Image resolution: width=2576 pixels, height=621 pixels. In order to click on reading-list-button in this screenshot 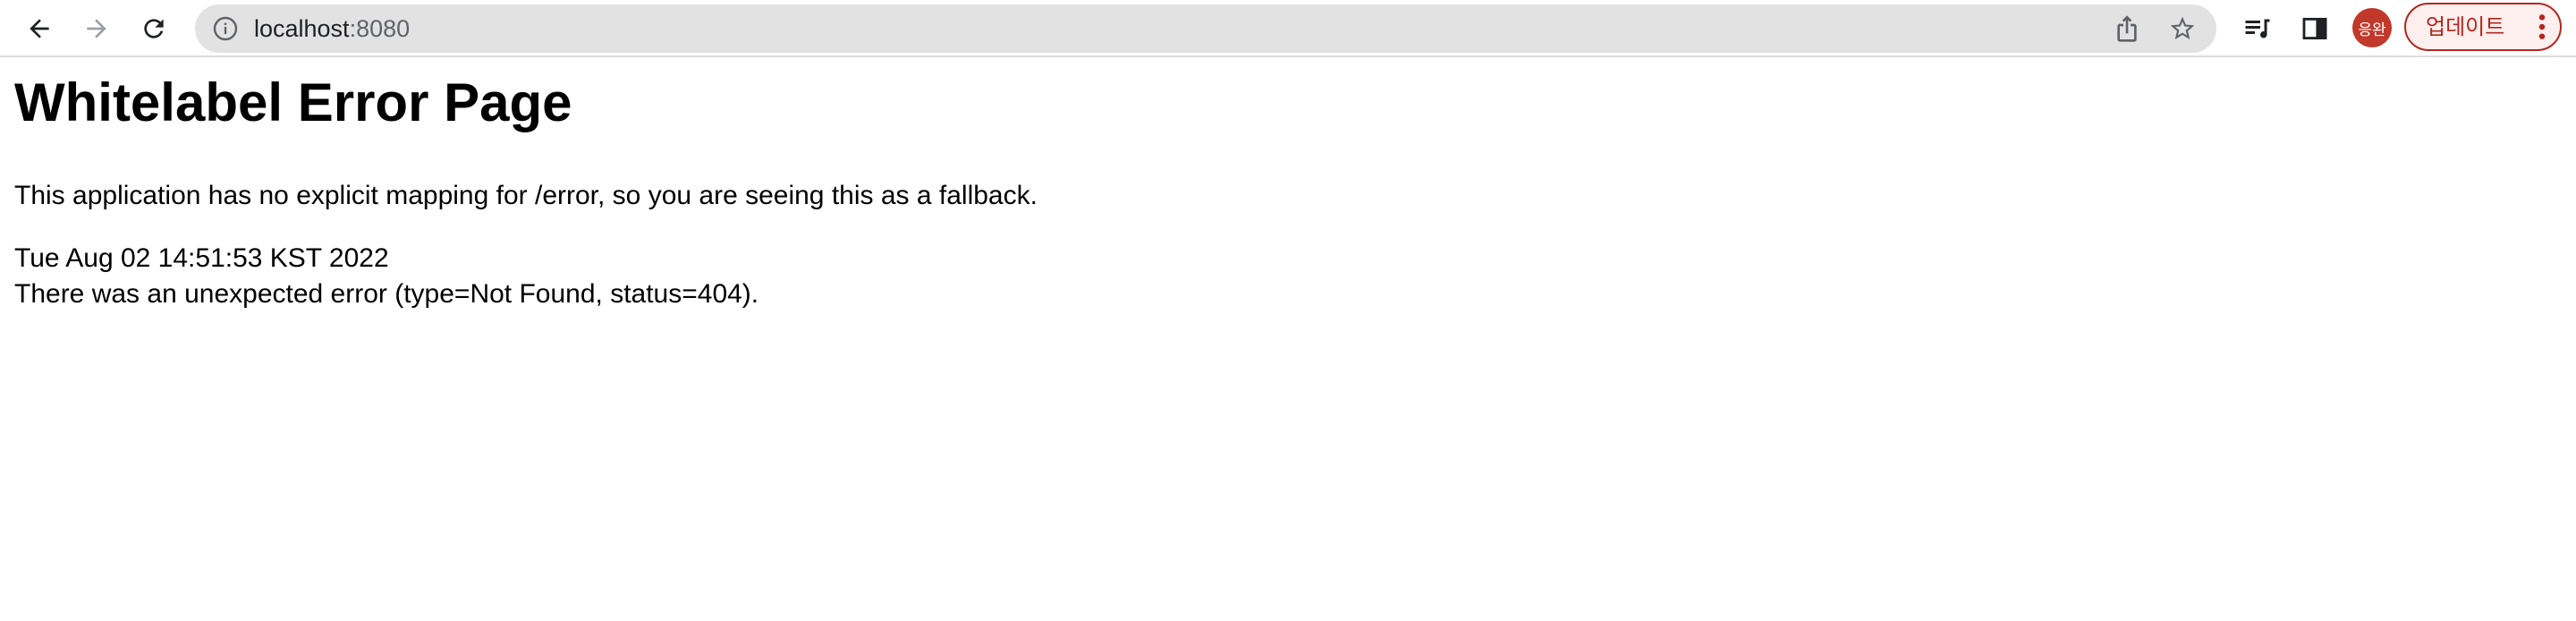, I will do `click(2257, 29)`.